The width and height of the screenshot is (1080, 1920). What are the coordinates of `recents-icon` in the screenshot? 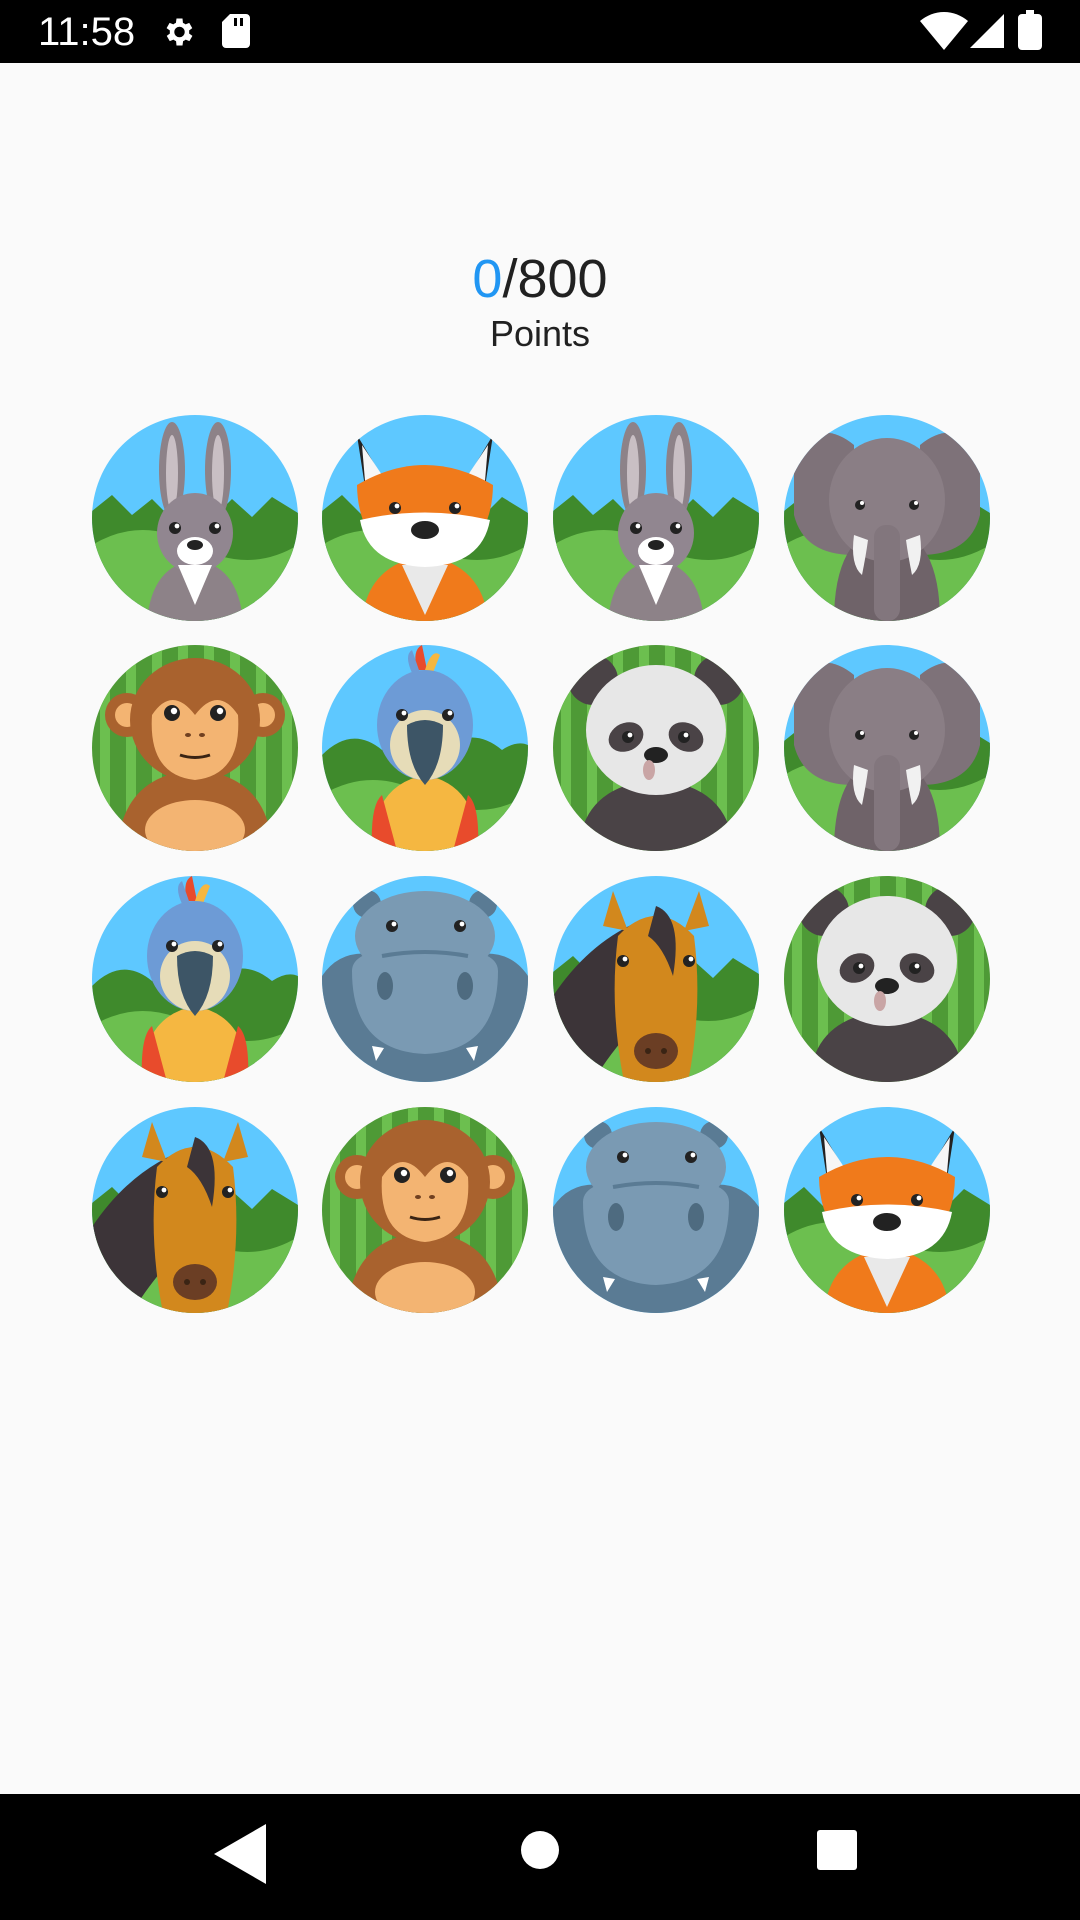 It's located at (837, 1850).